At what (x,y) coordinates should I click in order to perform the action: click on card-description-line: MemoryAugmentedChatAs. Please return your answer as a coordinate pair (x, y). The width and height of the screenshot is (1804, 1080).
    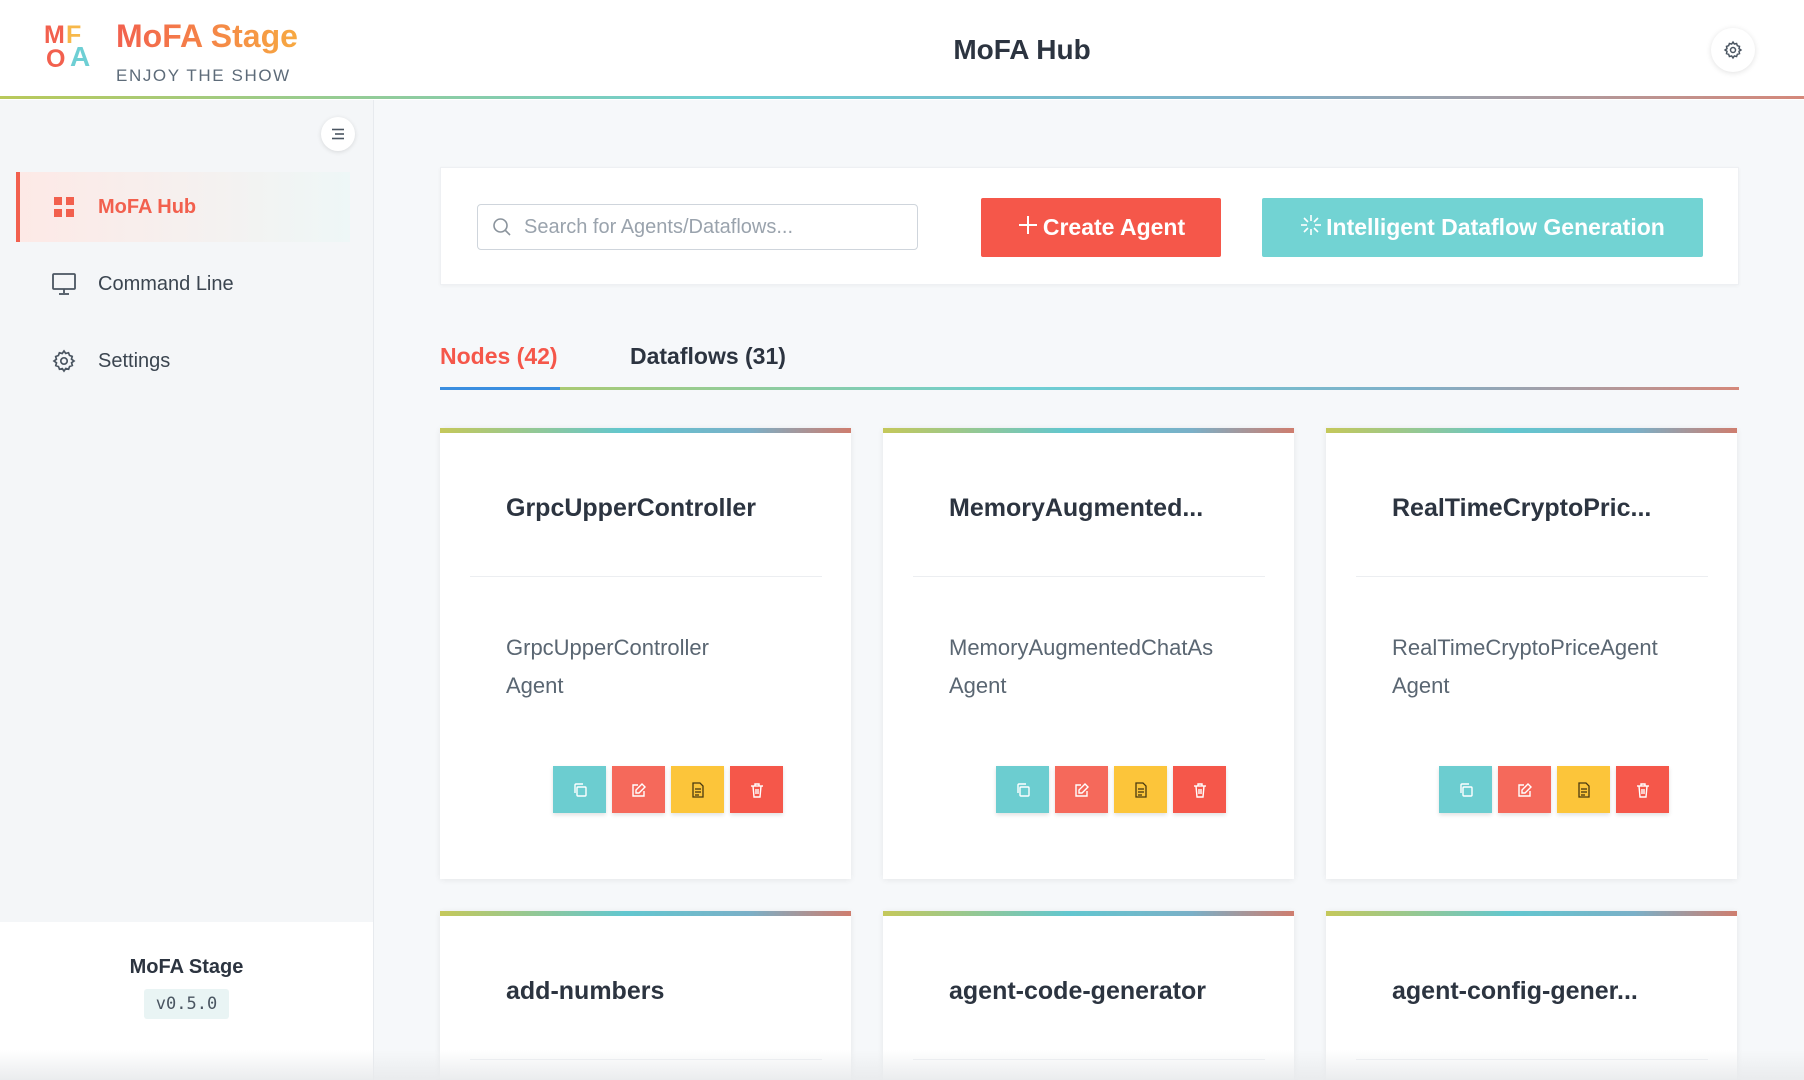
    Looking at the image, I should click on (1081, 647).